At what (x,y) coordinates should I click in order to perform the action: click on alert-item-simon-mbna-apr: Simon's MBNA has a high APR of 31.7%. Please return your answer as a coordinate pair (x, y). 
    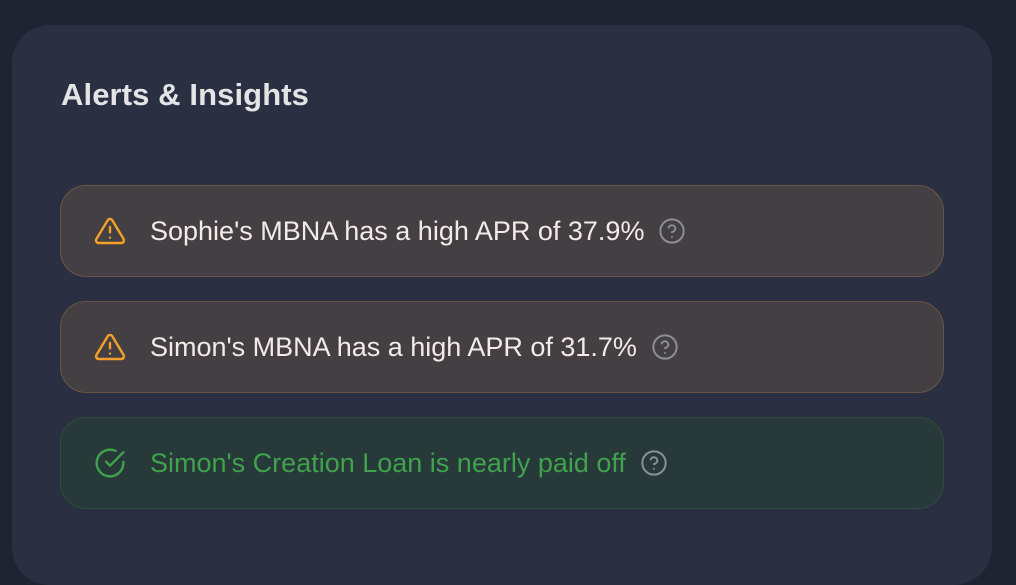
    Looking at the image, I should click on (502, 347).